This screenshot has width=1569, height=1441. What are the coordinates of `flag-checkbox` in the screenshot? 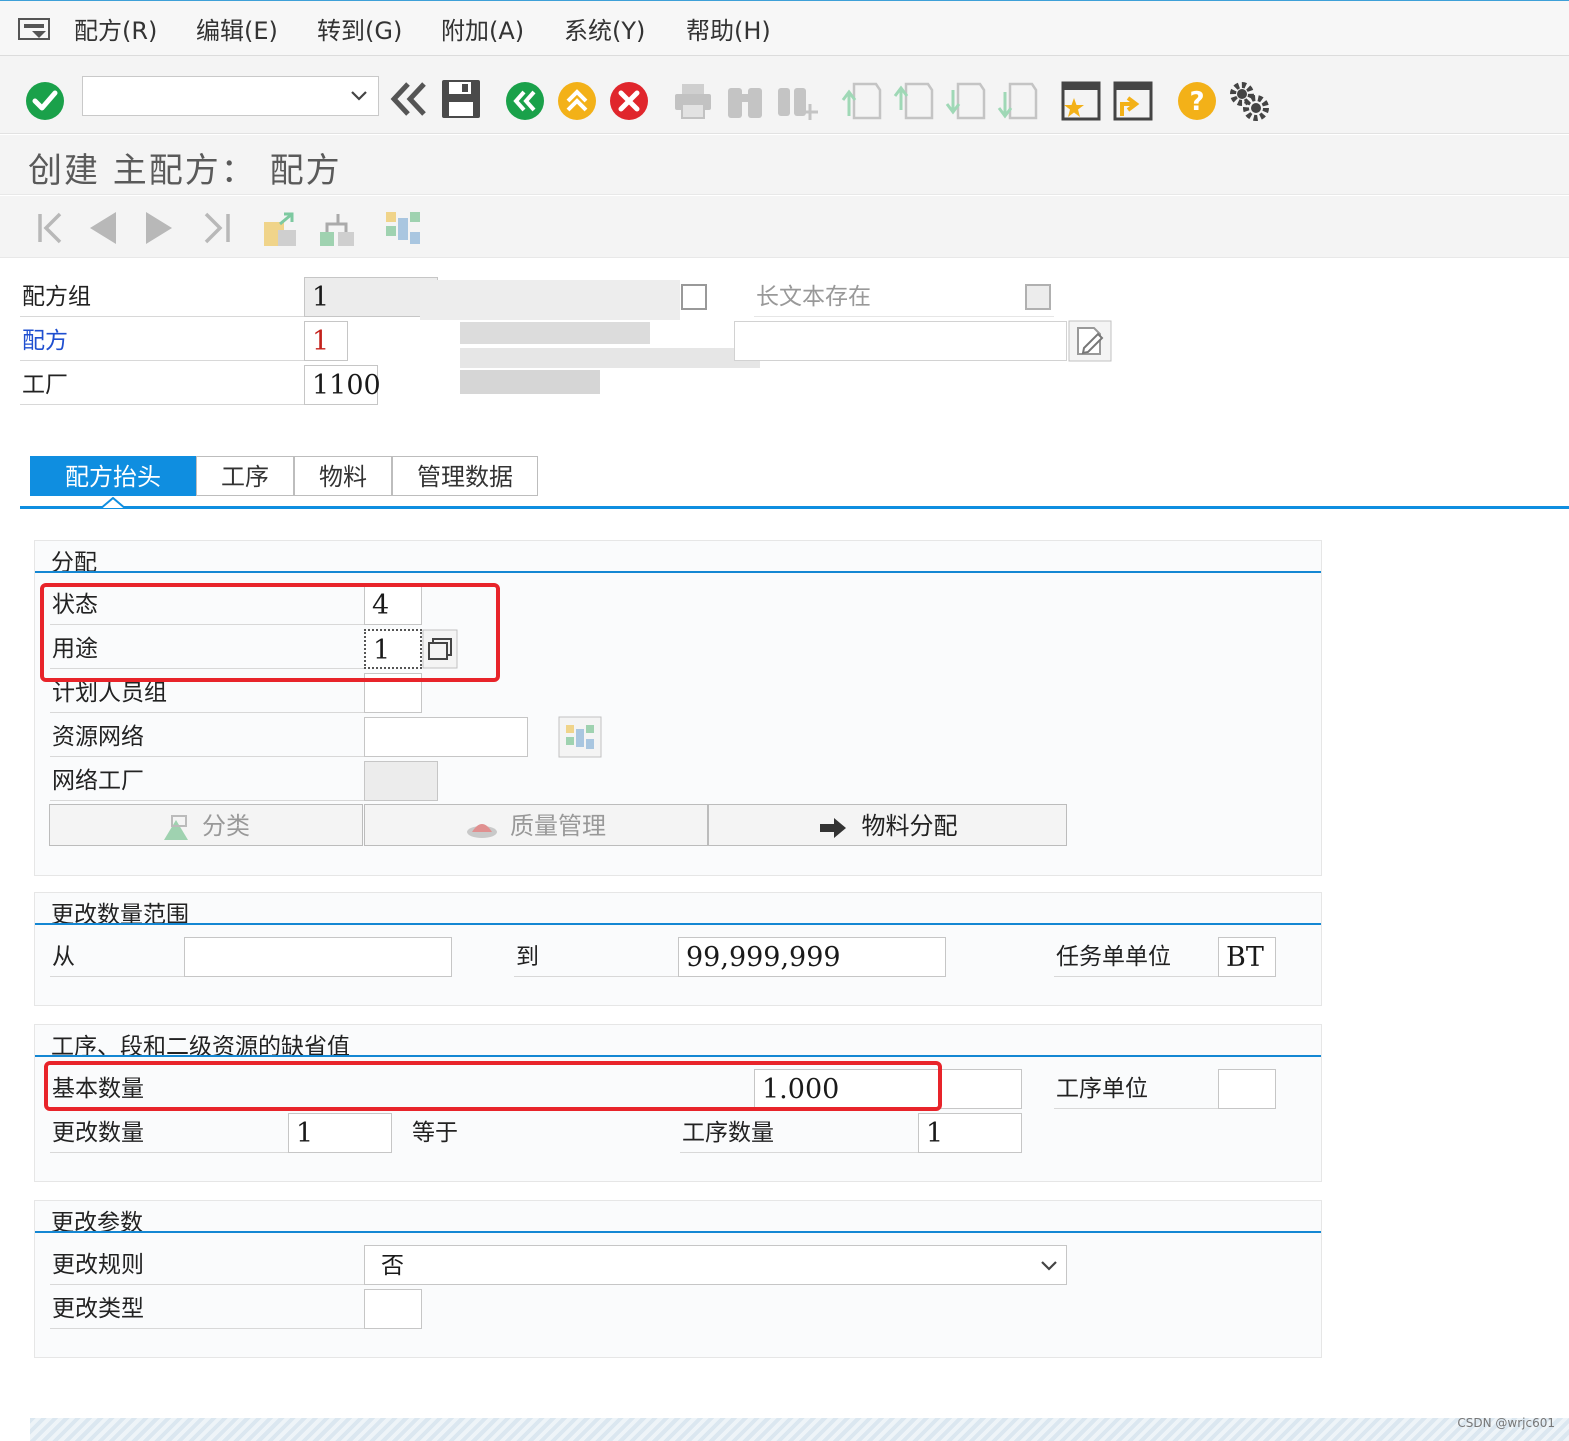 It's located at (694, 297).